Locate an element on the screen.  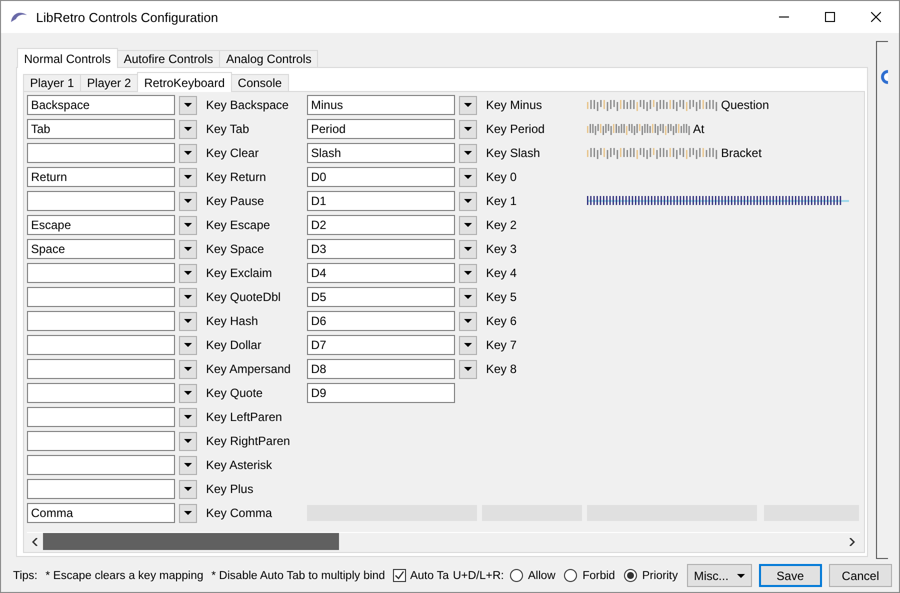
key-field: D9 is located at coordinates (381, 393).